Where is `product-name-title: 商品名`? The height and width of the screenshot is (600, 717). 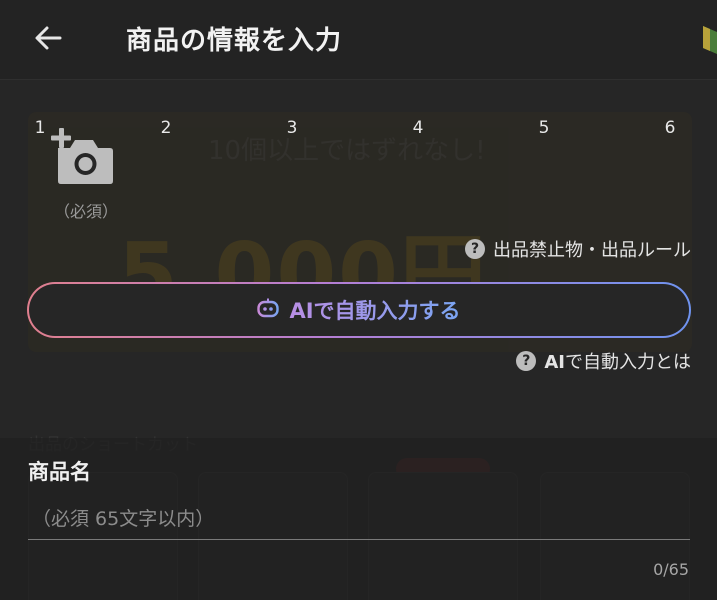 product-name-title: 商品名 is located at coordinates (59, 472).